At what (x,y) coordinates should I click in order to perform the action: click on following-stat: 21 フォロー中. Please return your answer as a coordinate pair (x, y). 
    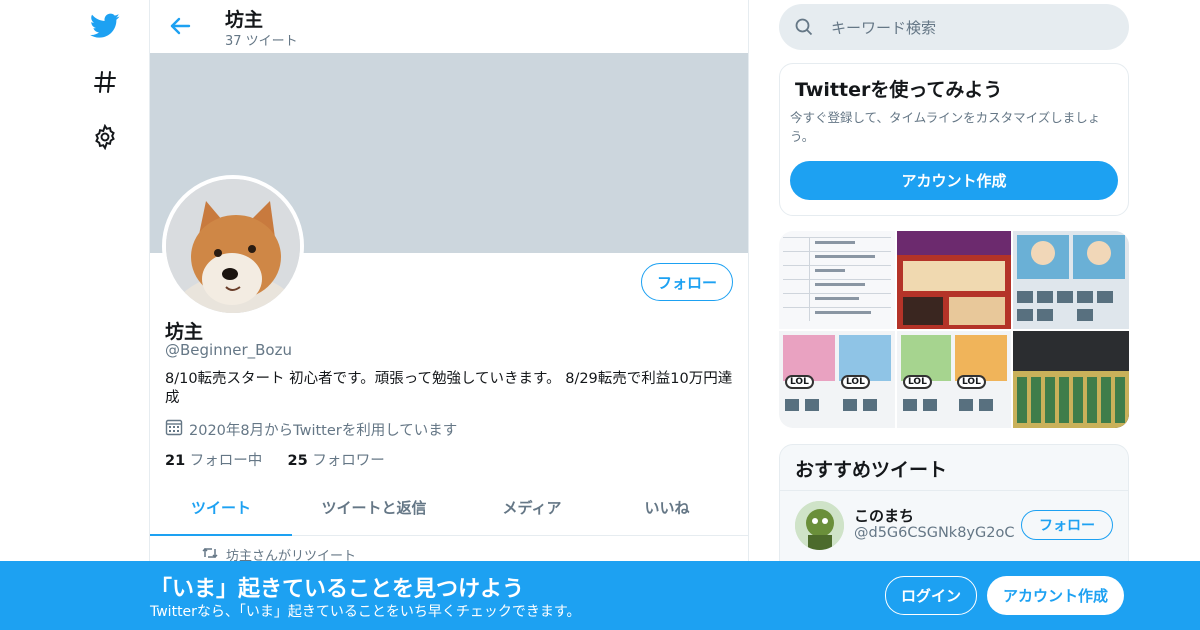
    Looking at the image, I should click on (213, 461).